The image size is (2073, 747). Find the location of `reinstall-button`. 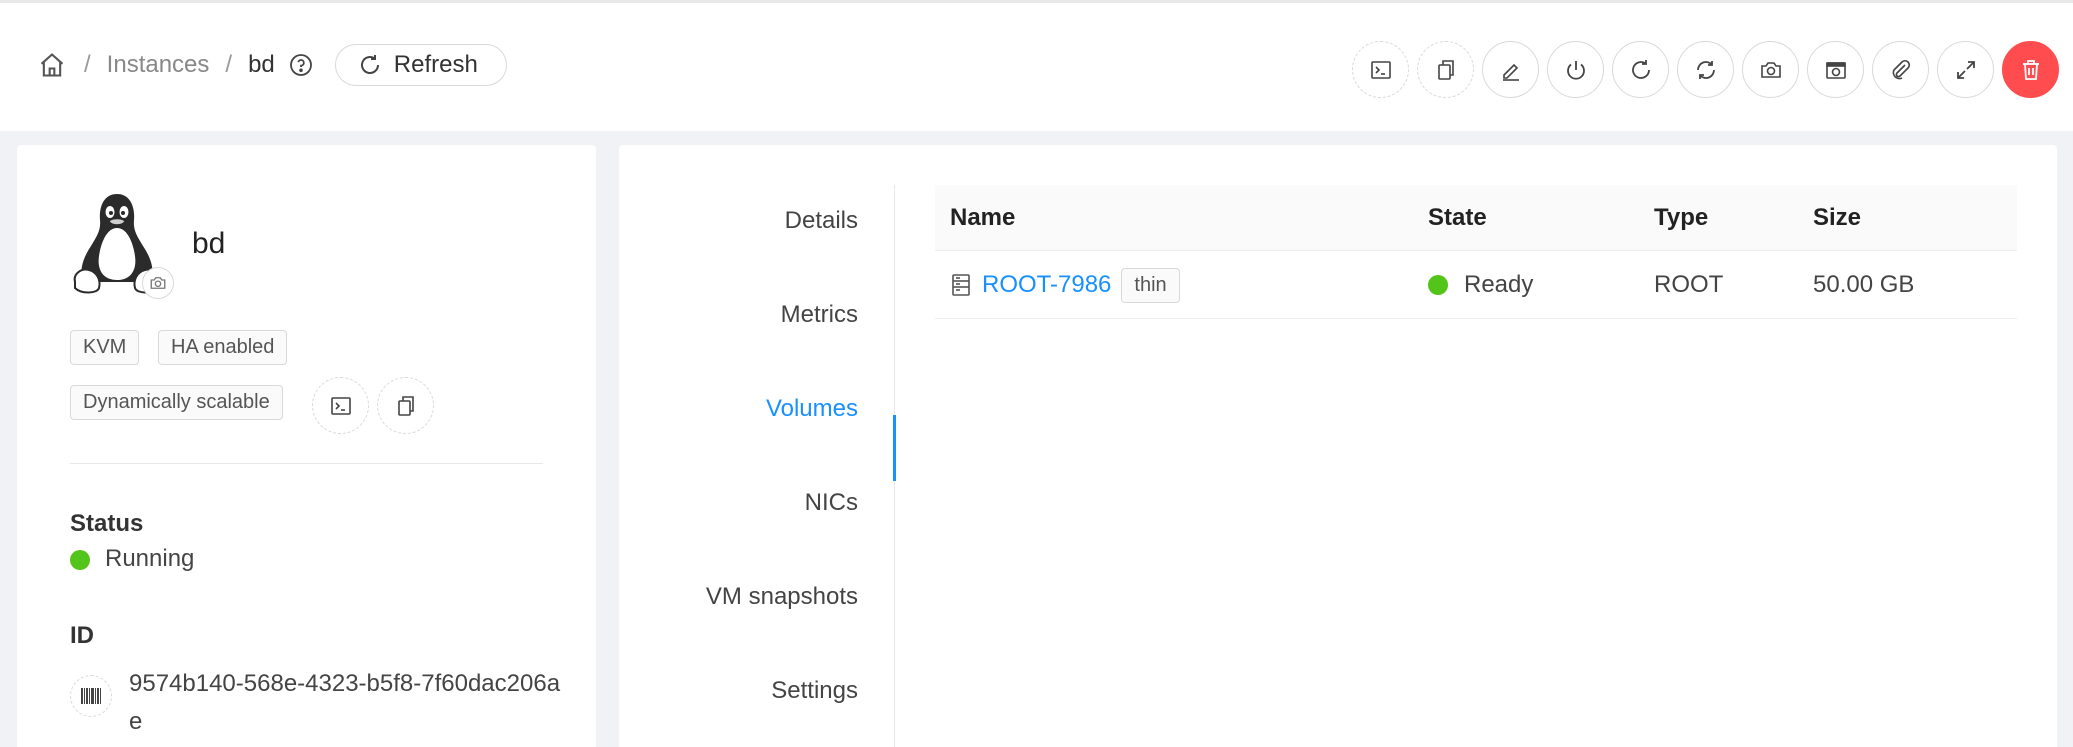

reinstall-button is located at coordinates (1705, 69).